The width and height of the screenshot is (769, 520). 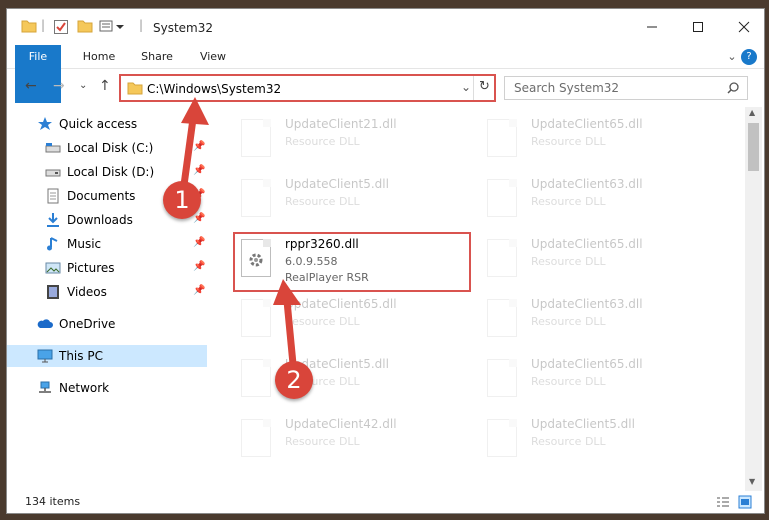 I want to click on sidebar-item-network: Network, so click(x=107, y=388).